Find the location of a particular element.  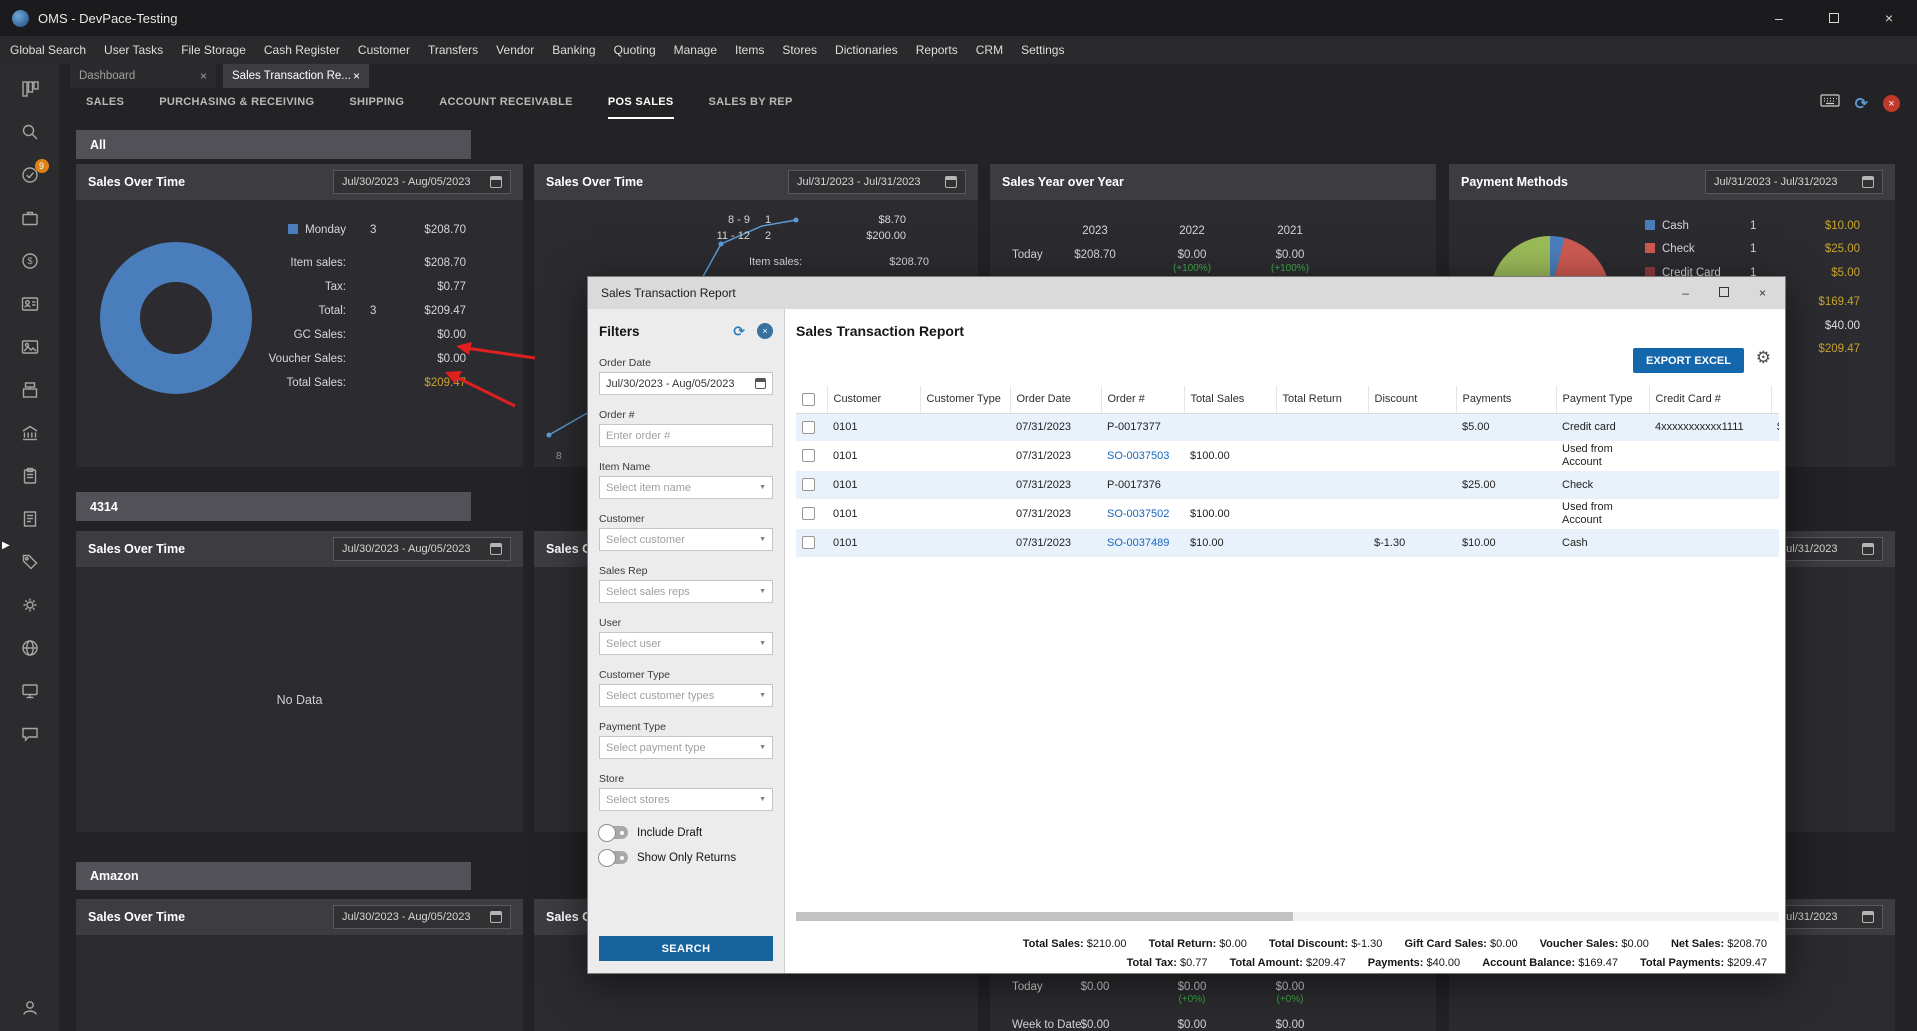

menu-dictionaries: Dictionaries is located at coordinates (866, 50).